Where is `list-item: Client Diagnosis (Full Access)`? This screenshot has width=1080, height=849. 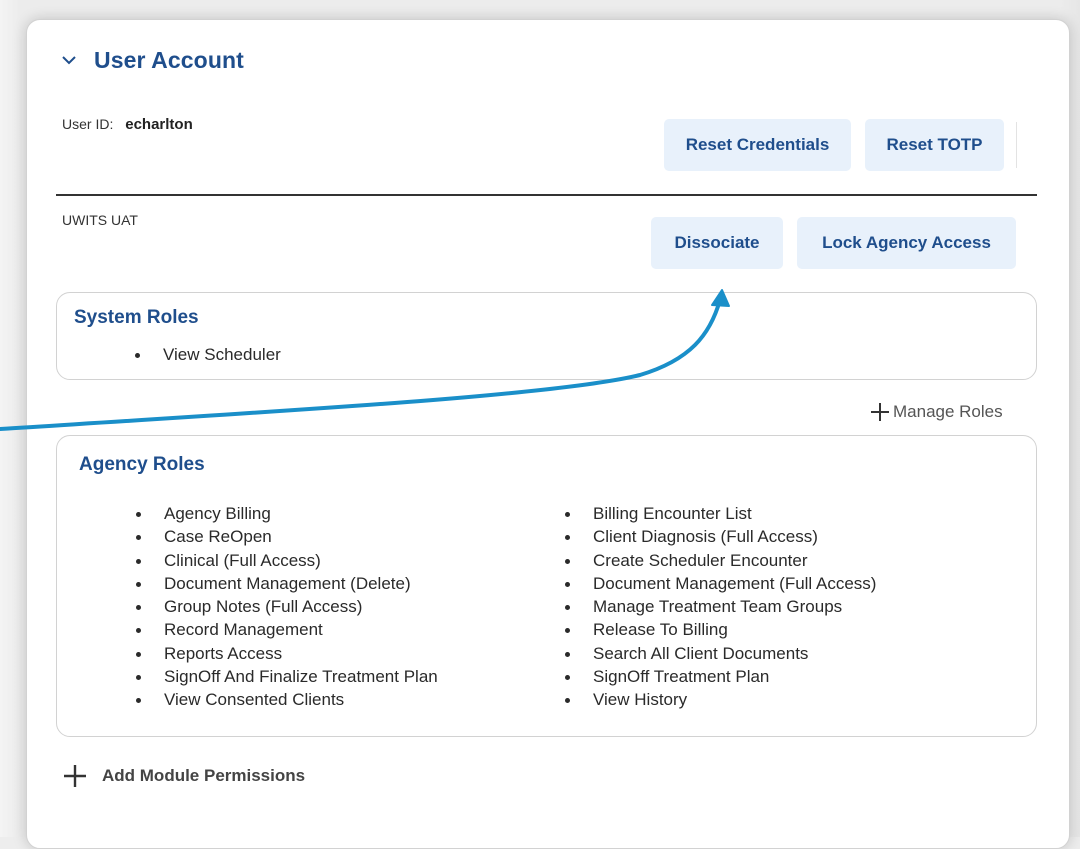 list-item: Client Diagnosis (Full Access) is located at coordinates (719, 536).